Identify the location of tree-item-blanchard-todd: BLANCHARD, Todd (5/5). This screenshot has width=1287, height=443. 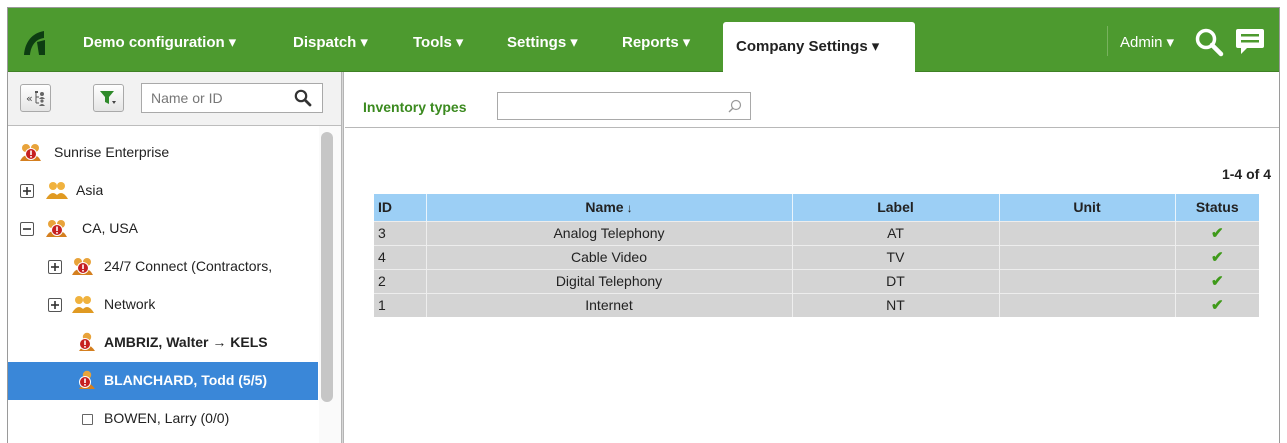
(163, 381).